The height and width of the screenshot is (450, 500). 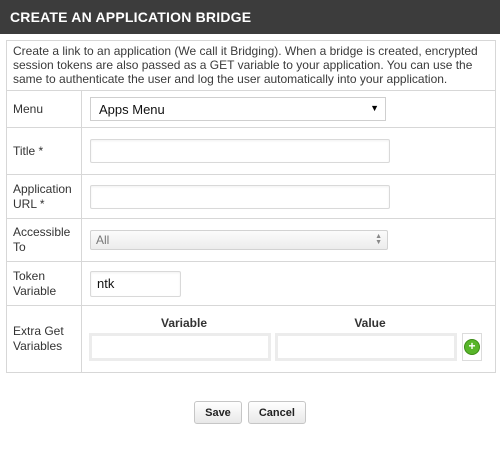 What do you see at coordinates (240, 196) in the screenshot?
I see `app-url-input` at bounding box center [240, 196].